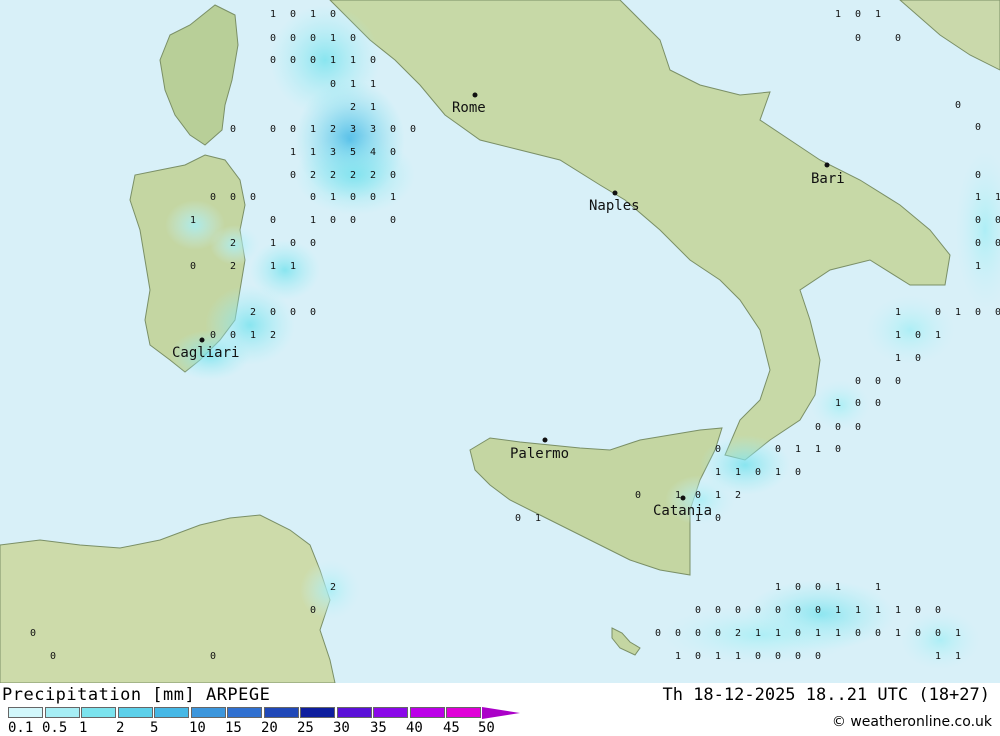 This screenshot has width=1000, height=736. Describe the element at coordinates (373, 129) in the screenshot. I see `precip-value-label: 3` at that location.